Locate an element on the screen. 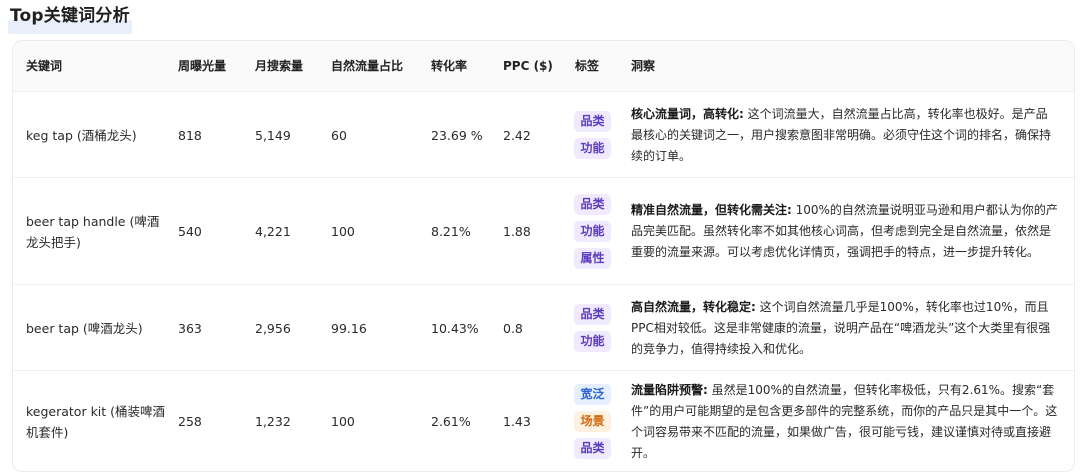 This screenshot has height=472, width=1080. cvr-cell: 8.21% is located at coordinates (451, 231).